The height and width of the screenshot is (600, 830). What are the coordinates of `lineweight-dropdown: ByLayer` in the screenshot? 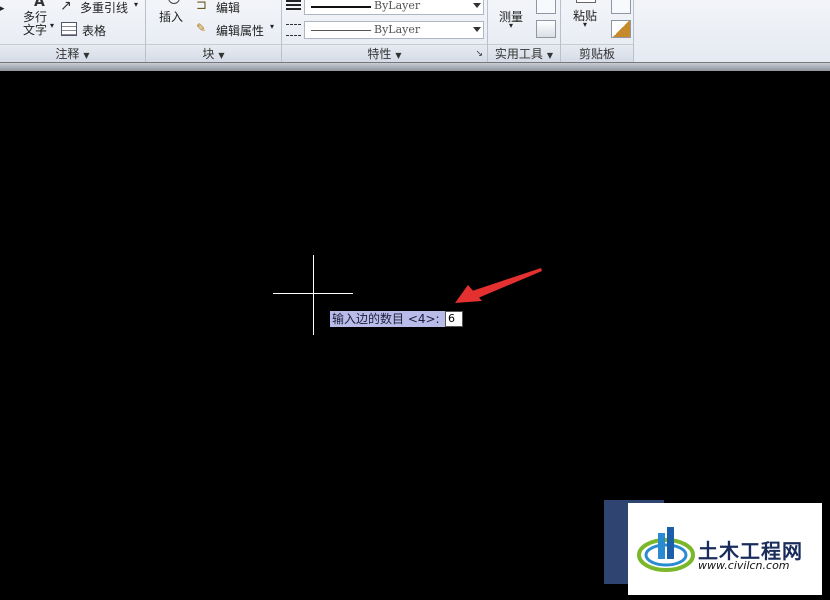 It's located at (394, 7).